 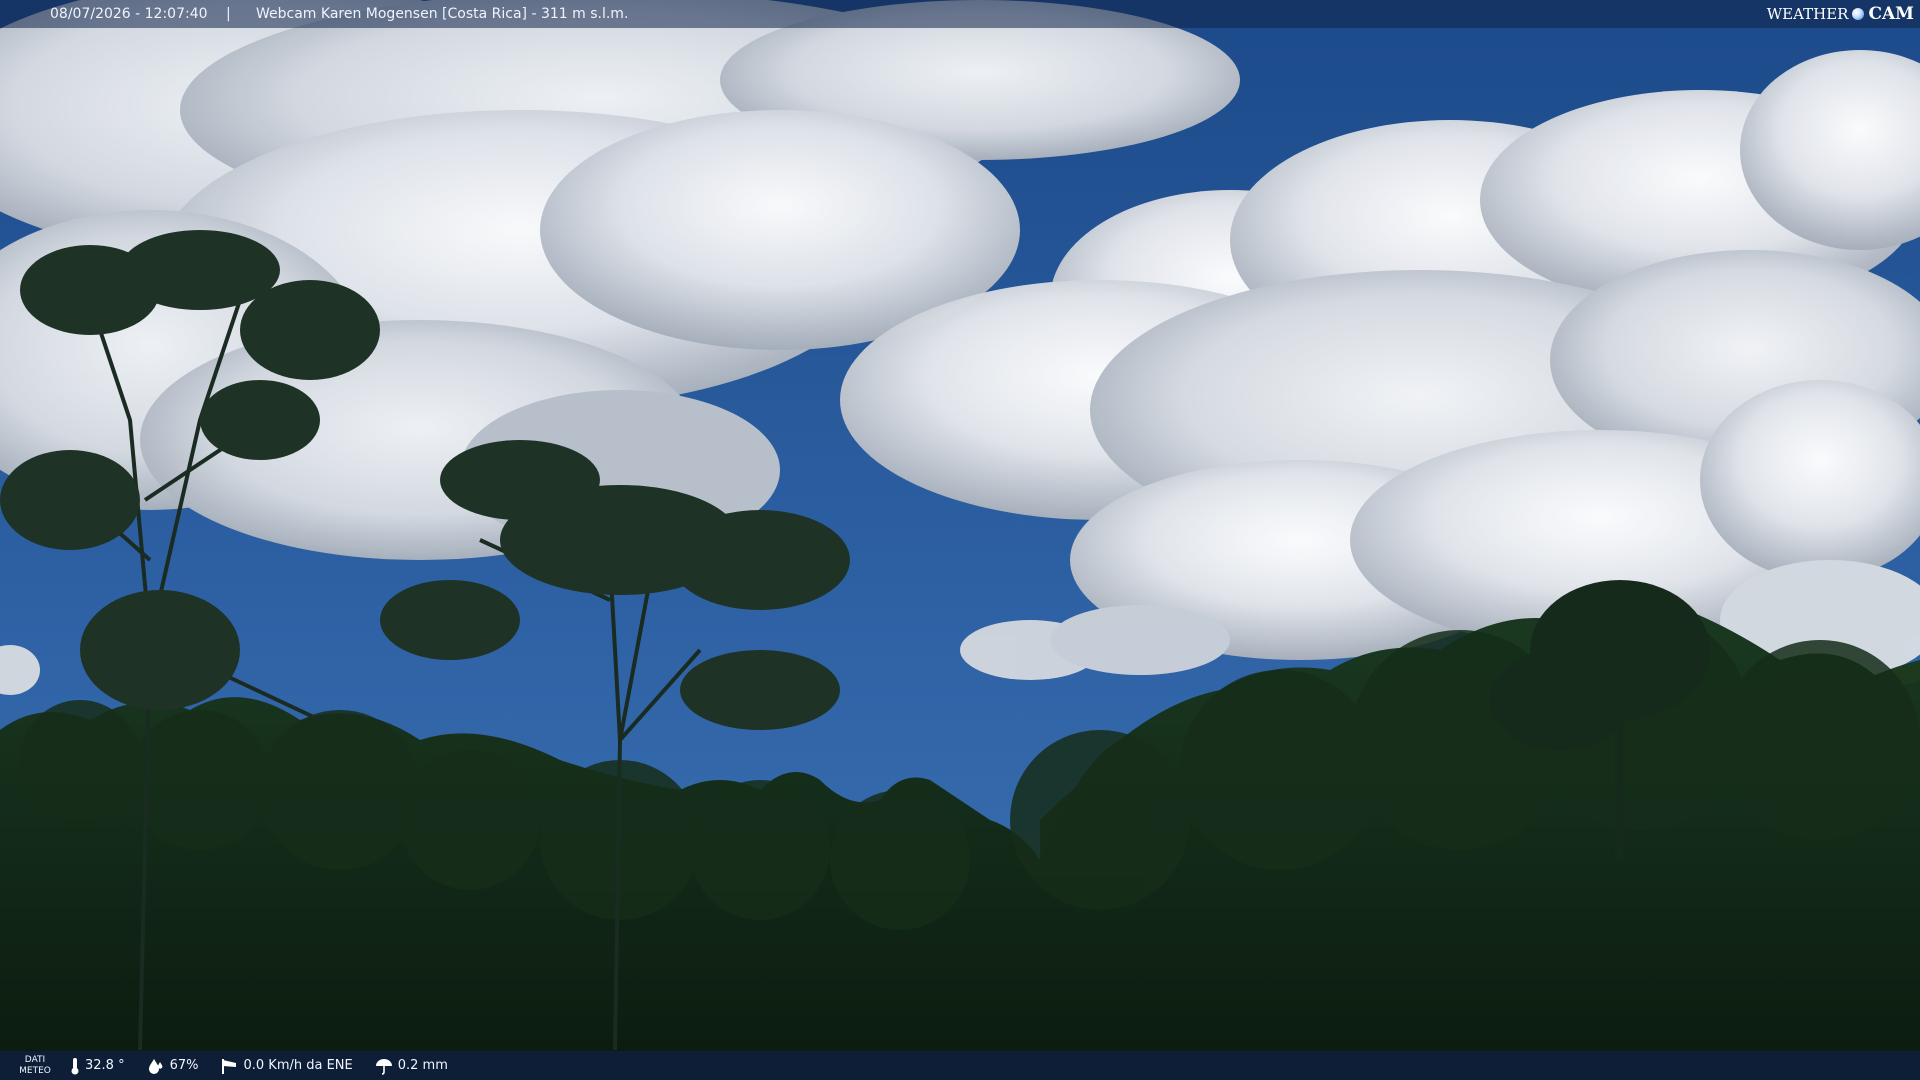 What do you see at coordinates (229, 1066) in the screenshot?
I see `windsock-icon` at bounding box center [229, 1066].